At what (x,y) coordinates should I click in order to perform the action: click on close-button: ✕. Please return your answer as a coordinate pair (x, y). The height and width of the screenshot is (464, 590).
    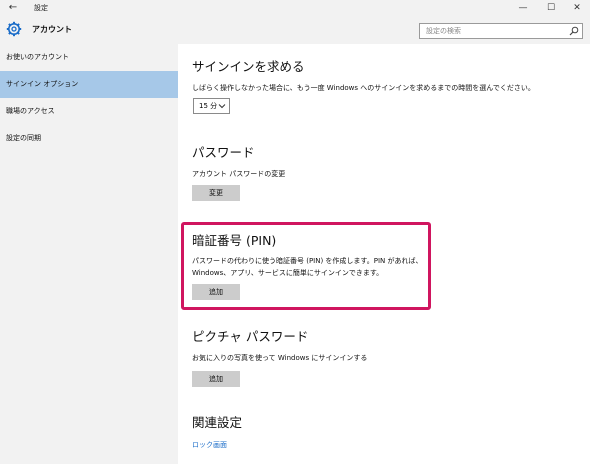
    Looking at the image, I should click on (577, 8).